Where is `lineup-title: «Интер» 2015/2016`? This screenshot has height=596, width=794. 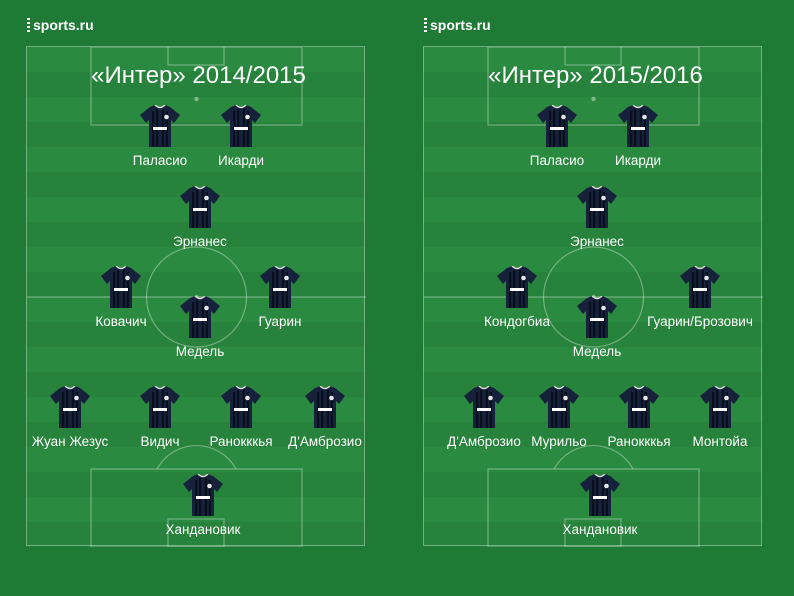 lineup-title: «Интер» 2015/2016 is located at coordinates (595, 75).